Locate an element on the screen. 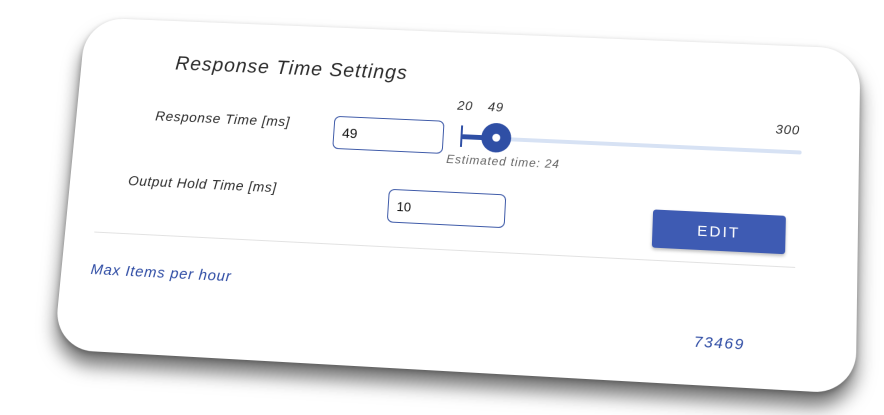  edit-button: EDIT is located at coordinates (718, 232).